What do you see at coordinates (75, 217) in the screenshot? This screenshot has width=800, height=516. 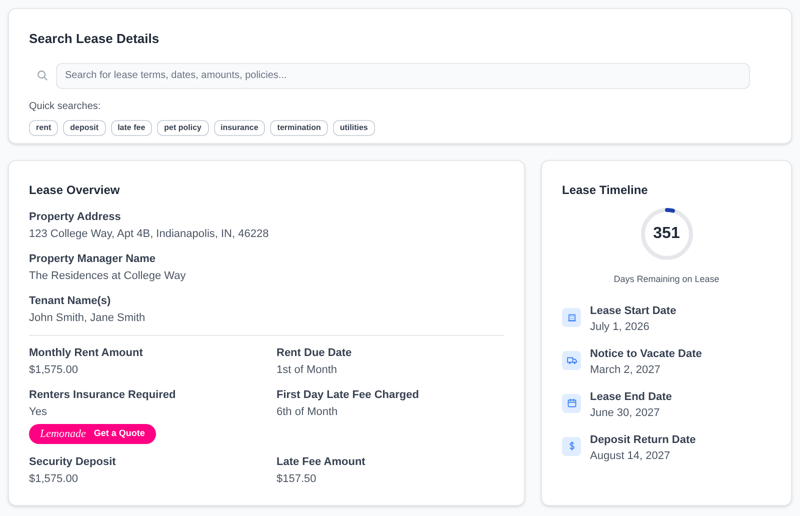 I see `field-label: Property Address` at bounding box center [75, 217].